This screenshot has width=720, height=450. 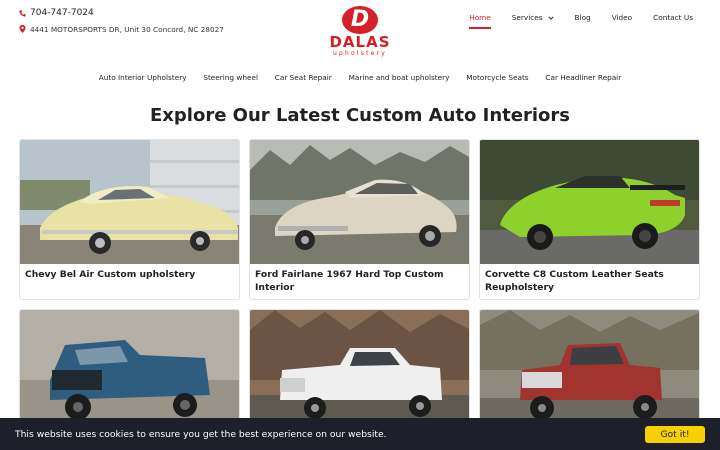 I want to click on subnav-motorcycle-seats: Motorcycle Seats, so click(x=497, y=77).